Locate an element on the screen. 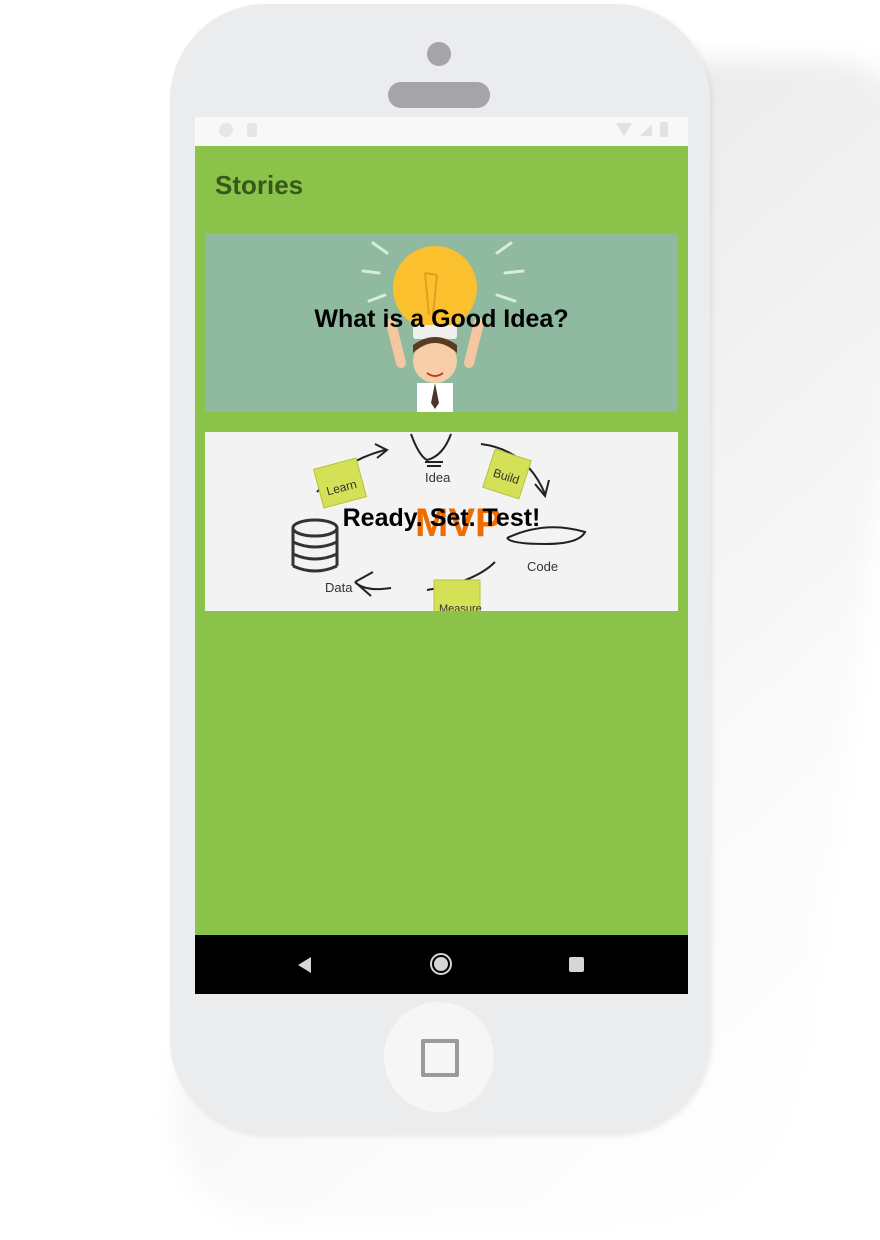 This screenshot has height=1240, width=880. camera-icon is located at coordinates (439, 54).